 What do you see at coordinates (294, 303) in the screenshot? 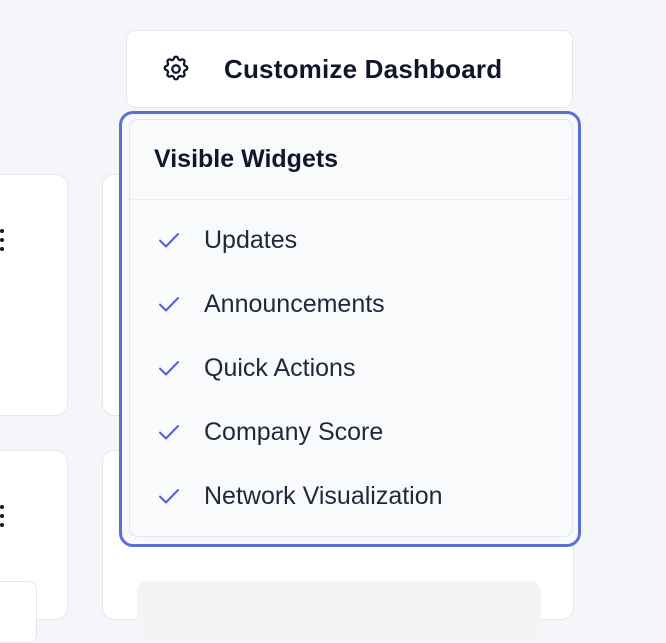
I see `widget-option-label: Announcements` at bounding box center [294, 303].